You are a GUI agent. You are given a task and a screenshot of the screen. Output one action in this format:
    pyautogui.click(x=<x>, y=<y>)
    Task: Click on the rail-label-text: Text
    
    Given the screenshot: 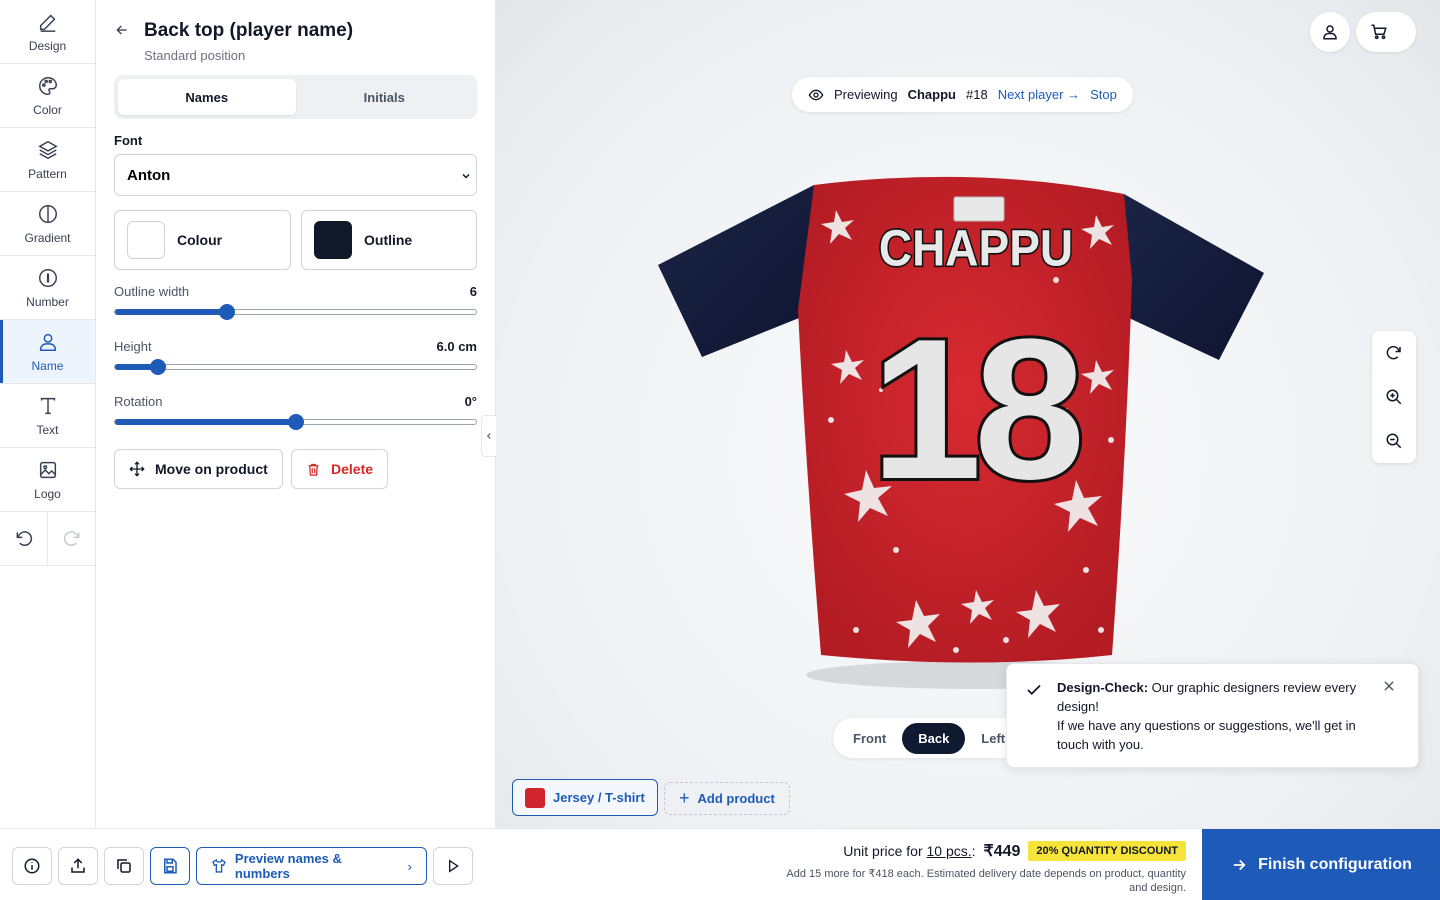 What is the action you would take?
    pyautogui.click(x=47, y=429)
    